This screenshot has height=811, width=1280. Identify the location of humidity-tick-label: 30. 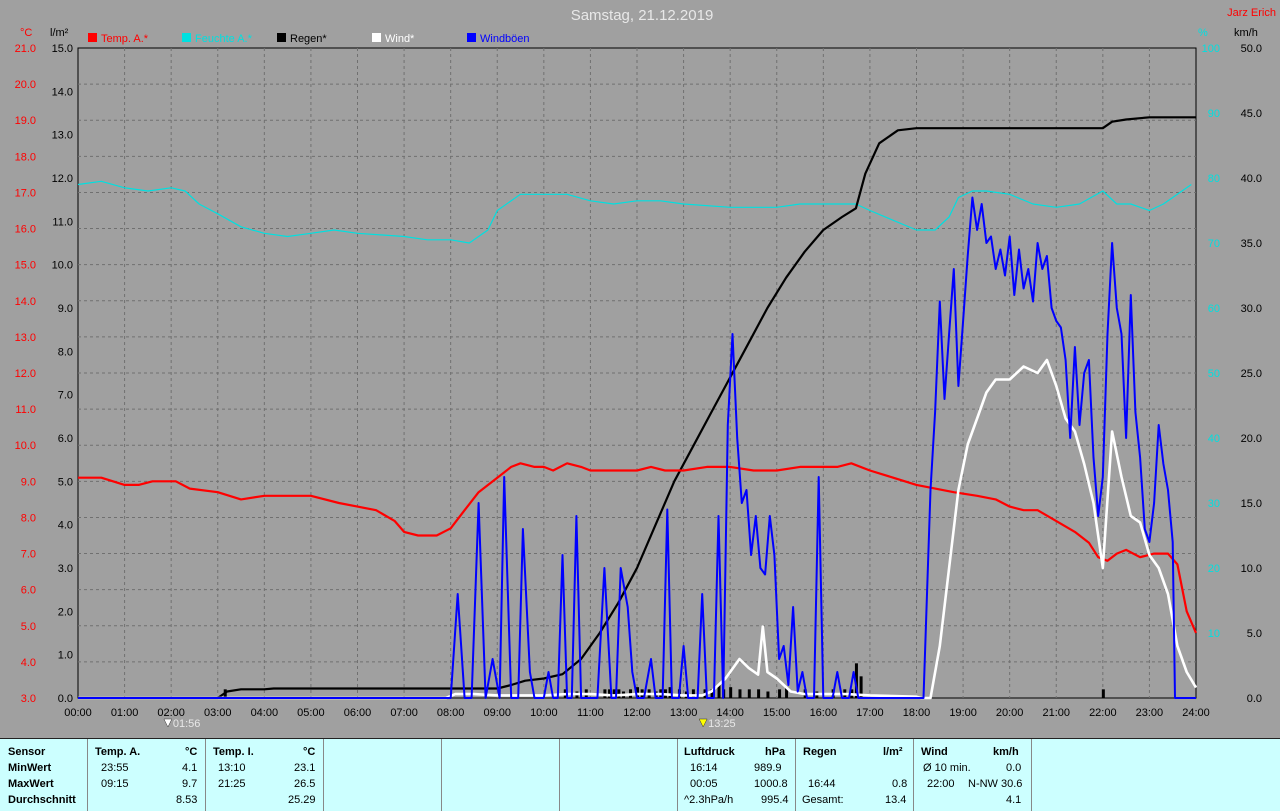
(1214, 504).